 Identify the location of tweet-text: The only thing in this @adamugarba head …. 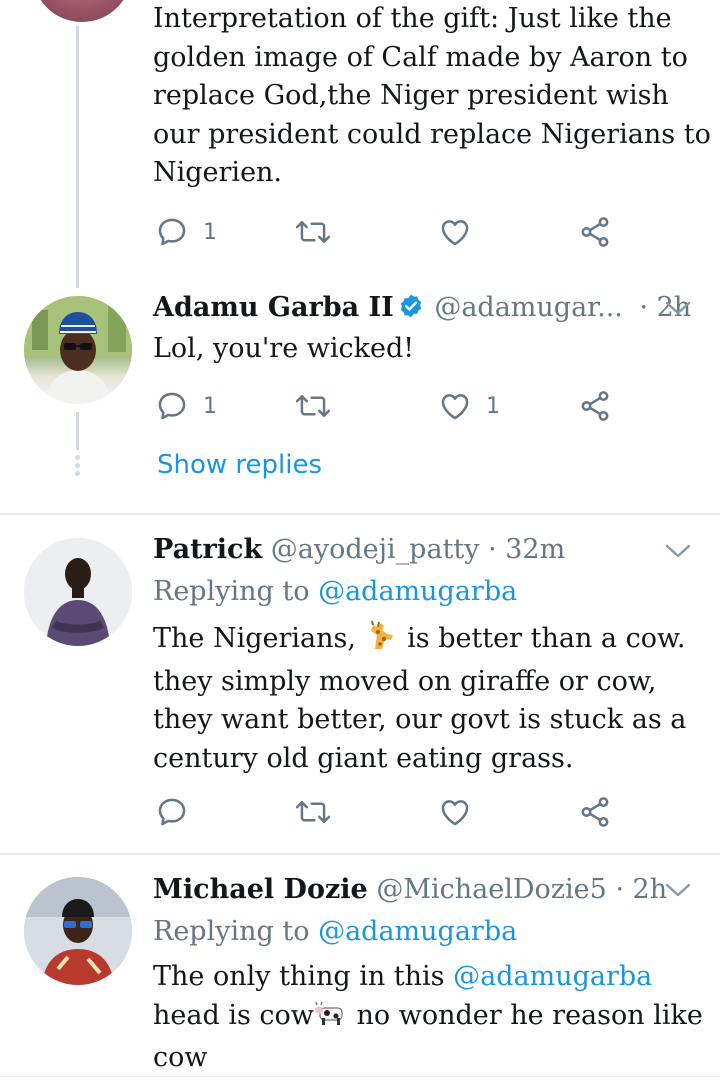
(430, 1018).